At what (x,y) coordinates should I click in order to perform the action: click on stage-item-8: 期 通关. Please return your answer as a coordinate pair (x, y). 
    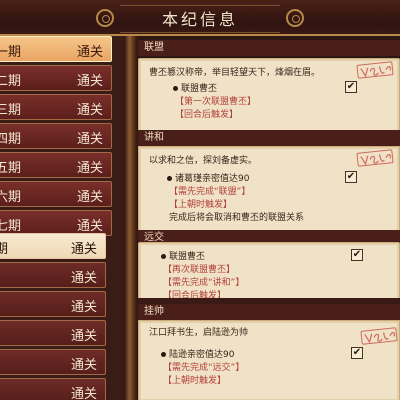
    Looking at the image, I should click on (53, 246).